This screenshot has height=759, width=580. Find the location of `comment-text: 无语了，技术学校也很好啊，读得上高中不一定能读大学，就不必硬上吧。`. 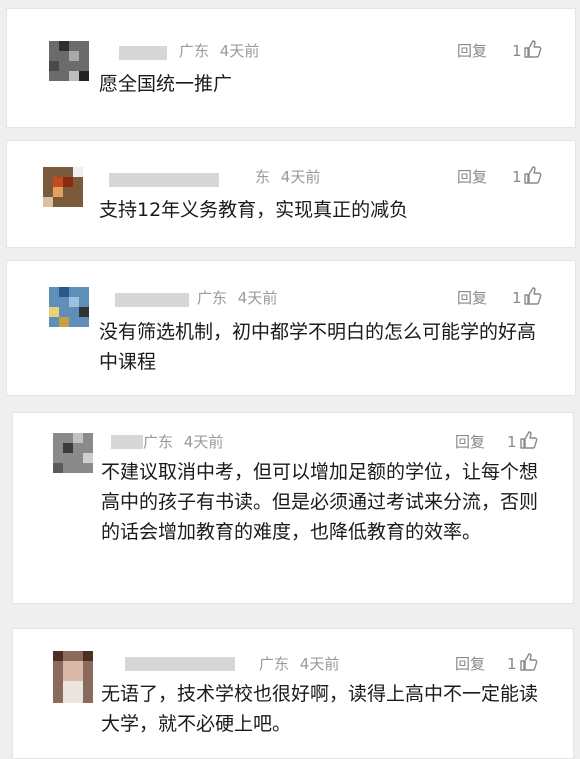

comment-text: 无语了，技术学校也很好啊，读得上高中不一定能读大学，就不必硬上吧。 is located at coordinates (320, 709).